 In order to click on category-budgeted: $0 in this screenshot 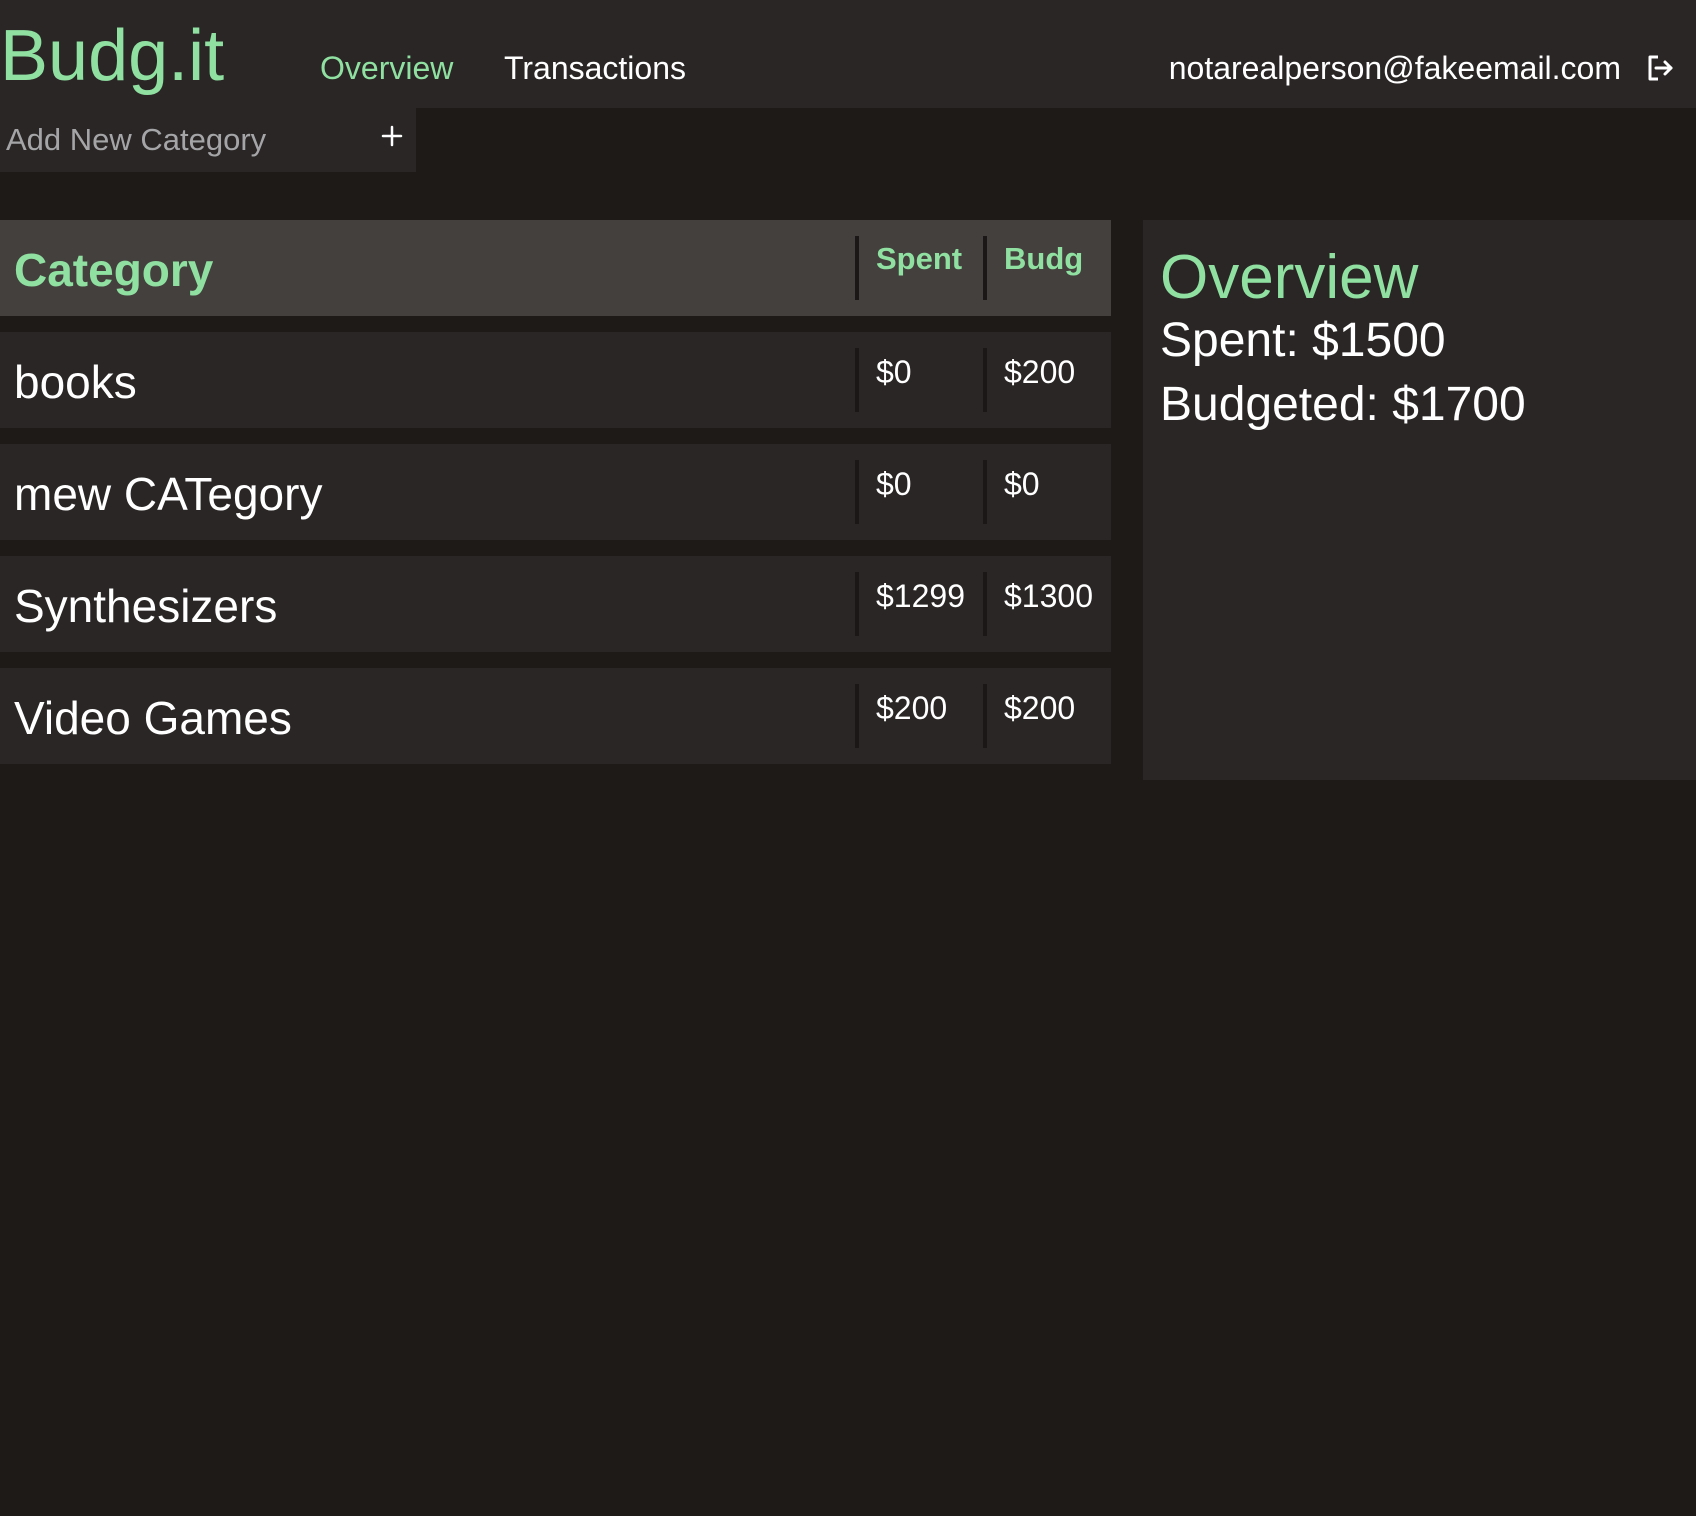, I will do `click(1022, 484)`.